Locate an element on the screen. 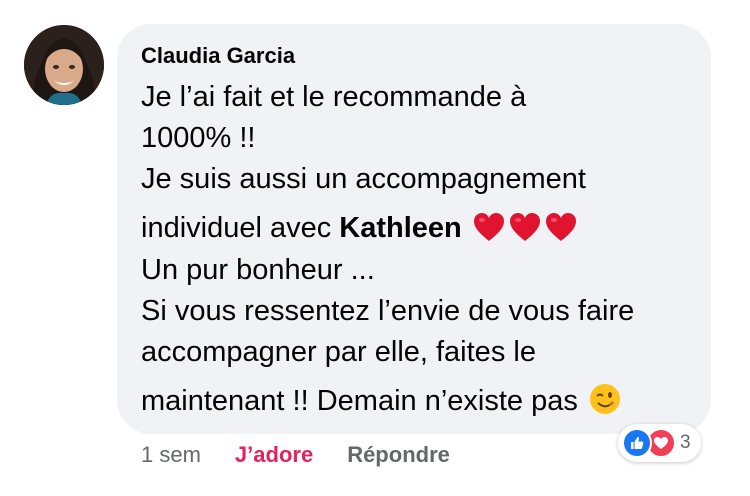  comment-line: accompagner par elle, faites le is located at coordinates (338, 352).